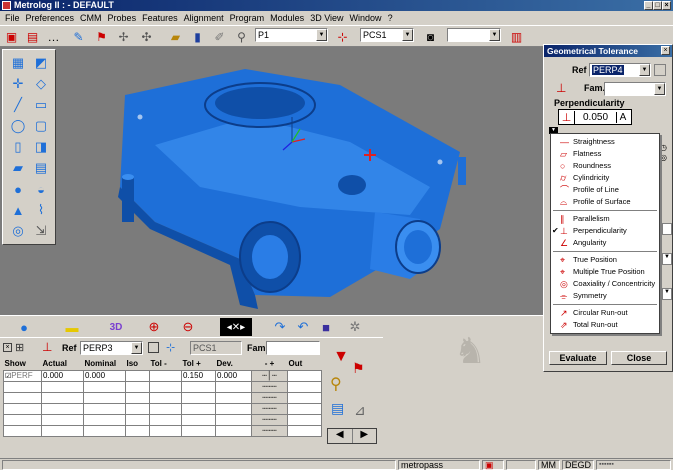 The image size is (673, 470). I want to click on next-arrow-icon: ▶, so click(365, 436).